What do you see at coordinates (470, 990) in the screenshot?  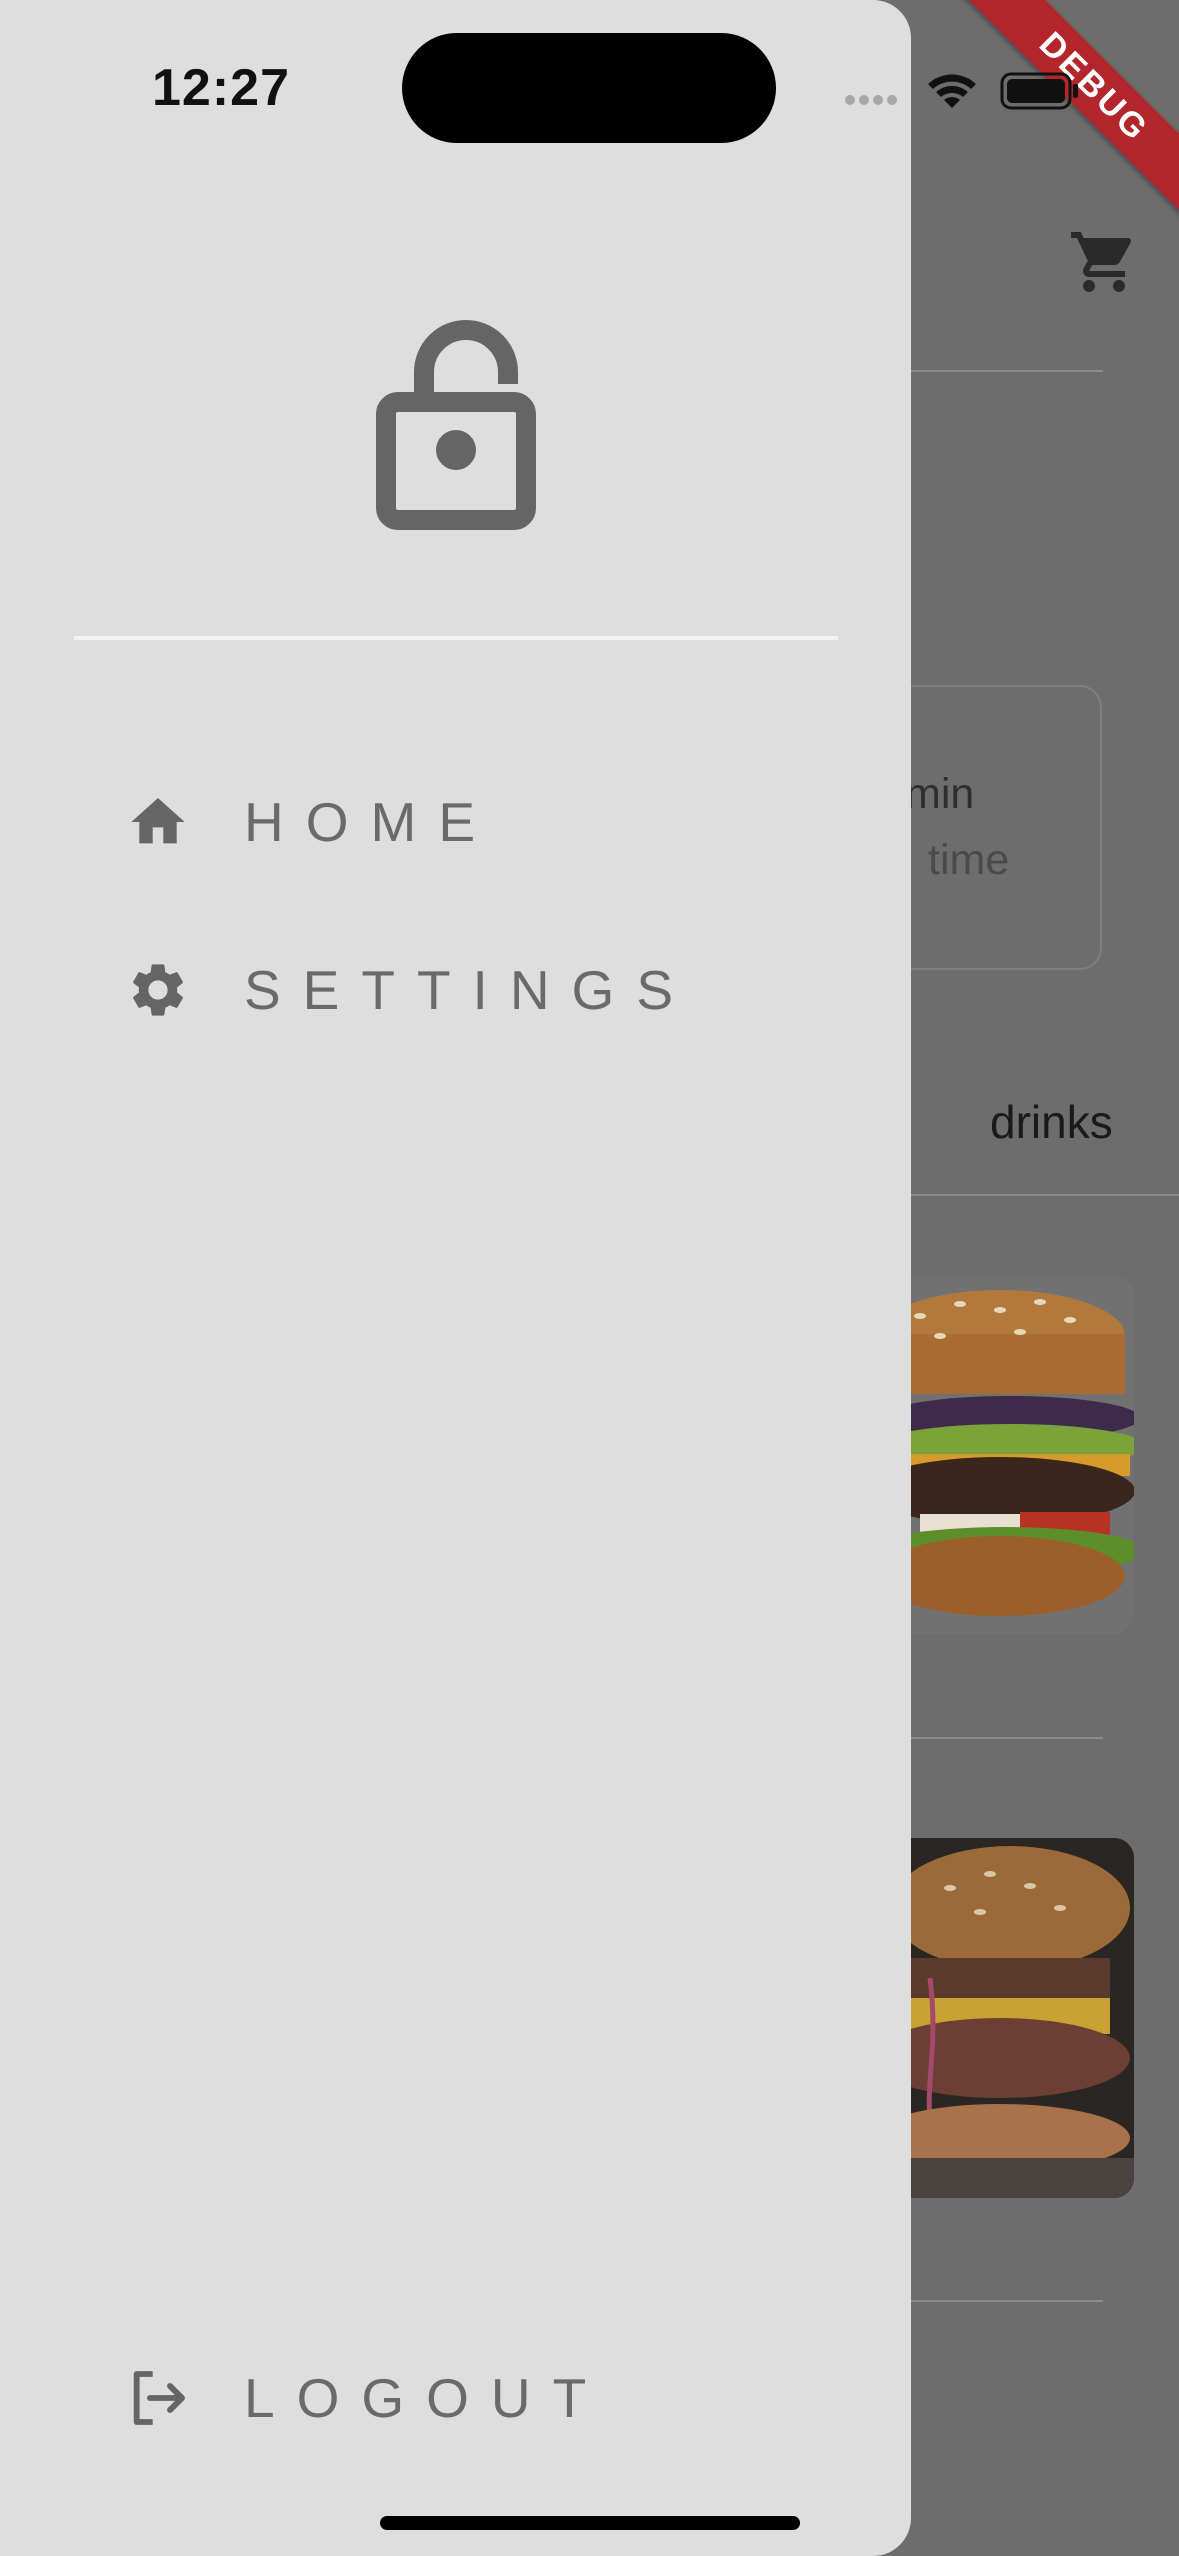 I see `drawer-item-settings-label: SETTINGS` at bounding box center [470, 990].